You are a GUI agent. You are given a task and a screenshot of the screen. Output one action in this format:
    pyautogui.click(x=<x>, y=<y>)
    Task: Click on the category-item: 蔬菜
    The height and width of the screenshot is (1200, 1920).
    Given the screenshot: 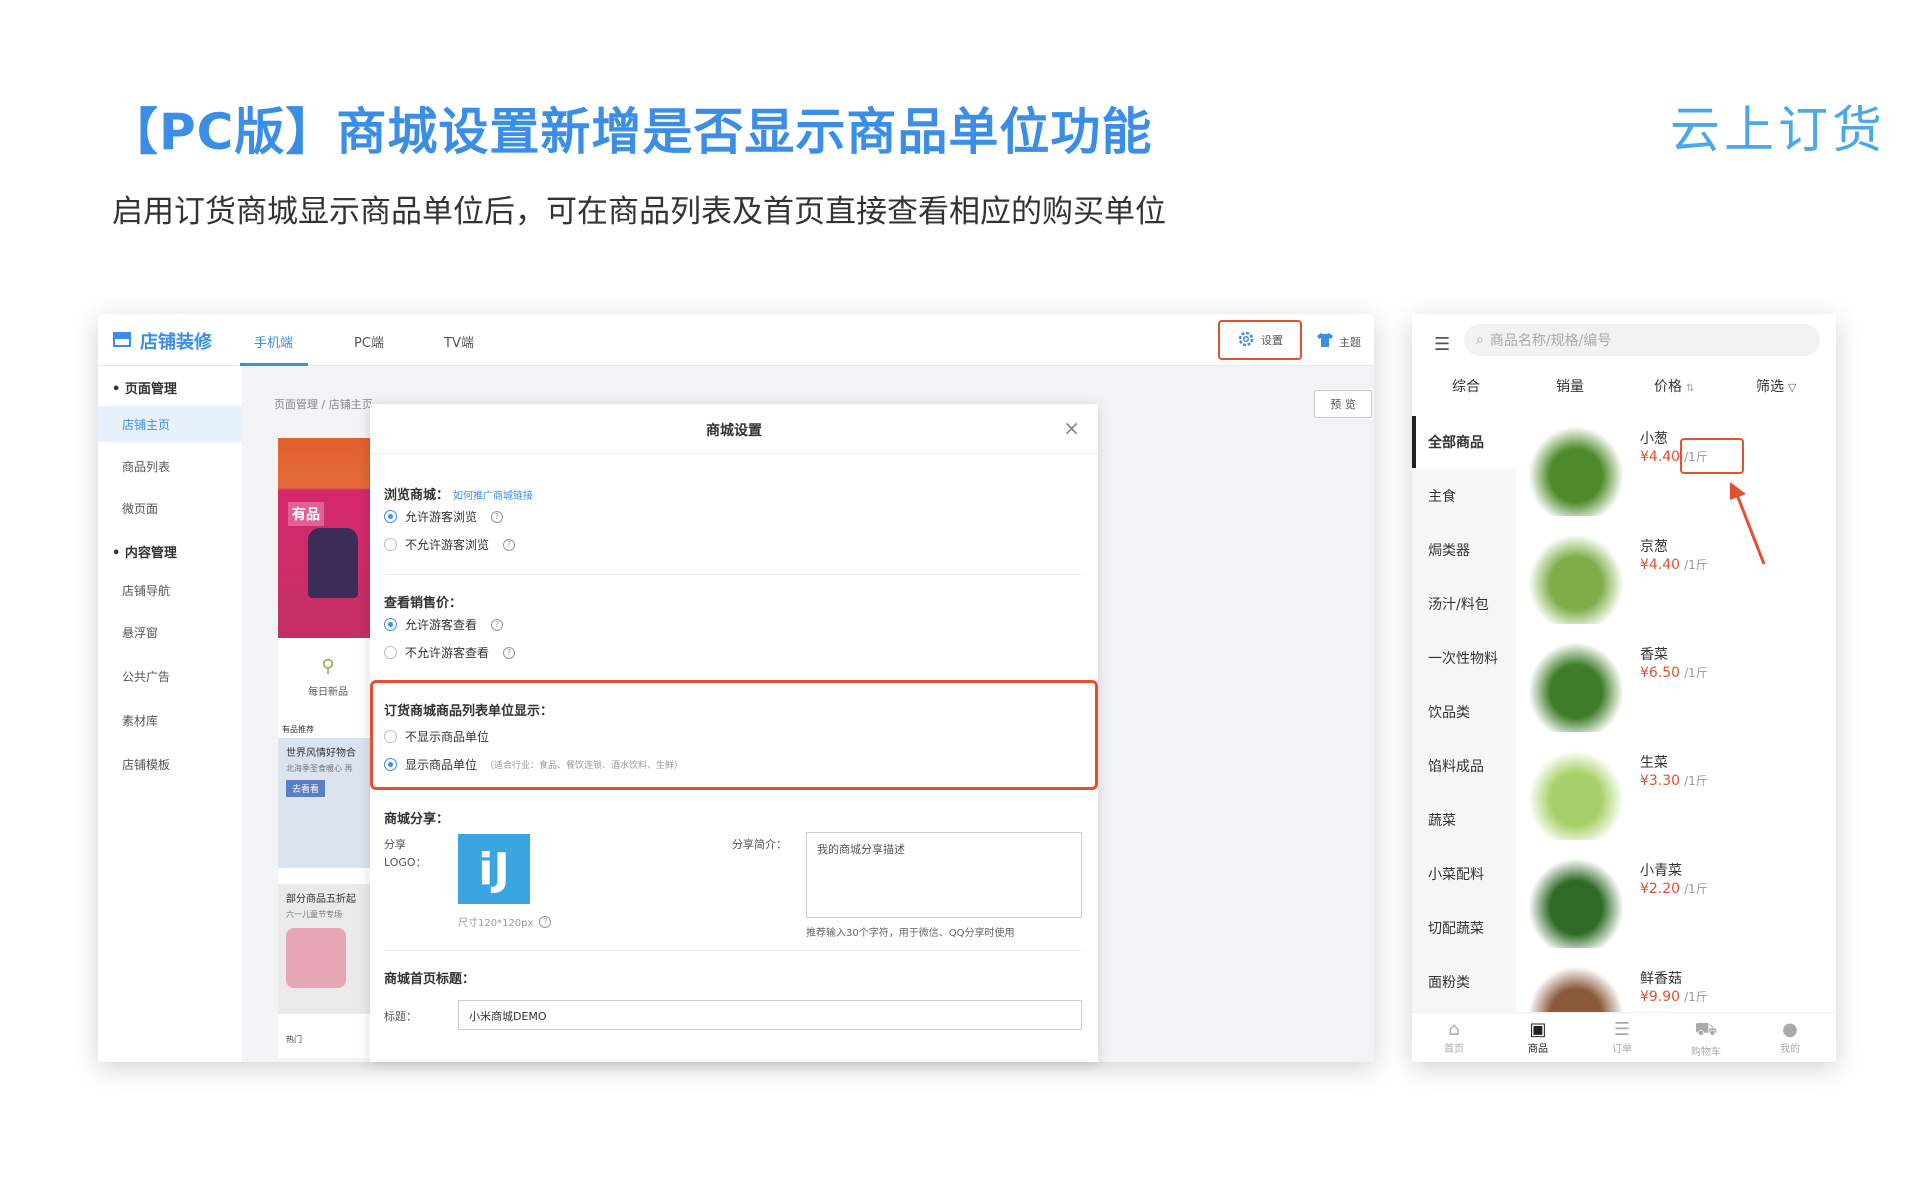 What is the action you would take?
    pyautogui.click(x=1442, y=820)
    